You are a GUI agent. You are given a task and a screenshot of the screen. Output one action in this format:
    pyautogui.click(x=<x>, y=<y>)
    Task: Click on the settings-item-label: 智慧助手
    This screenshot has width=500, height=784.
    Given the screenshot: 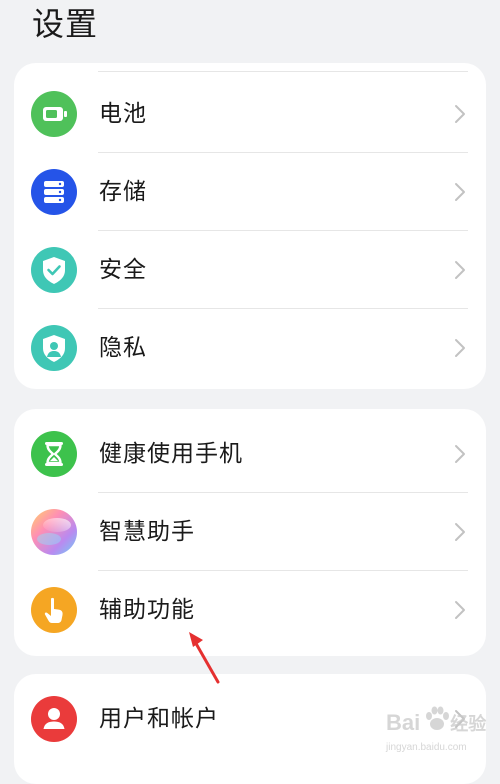 What is the action you would take?
    pyautogui.click(x=147, y=532)
    